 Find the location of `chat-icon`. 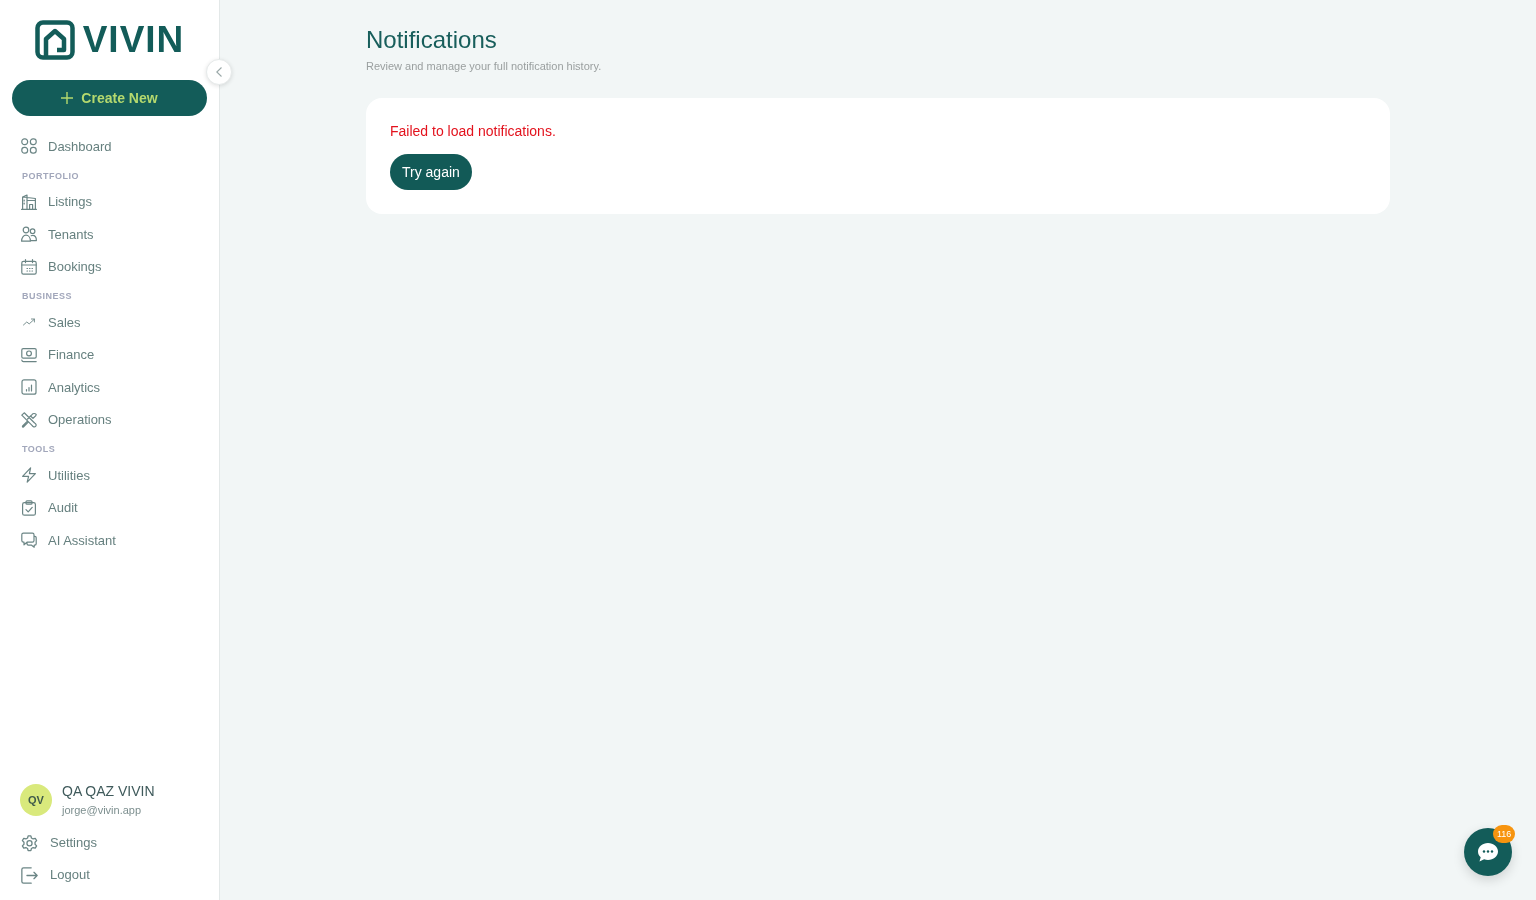

chat-icon is located at coordinates (1488, 852).